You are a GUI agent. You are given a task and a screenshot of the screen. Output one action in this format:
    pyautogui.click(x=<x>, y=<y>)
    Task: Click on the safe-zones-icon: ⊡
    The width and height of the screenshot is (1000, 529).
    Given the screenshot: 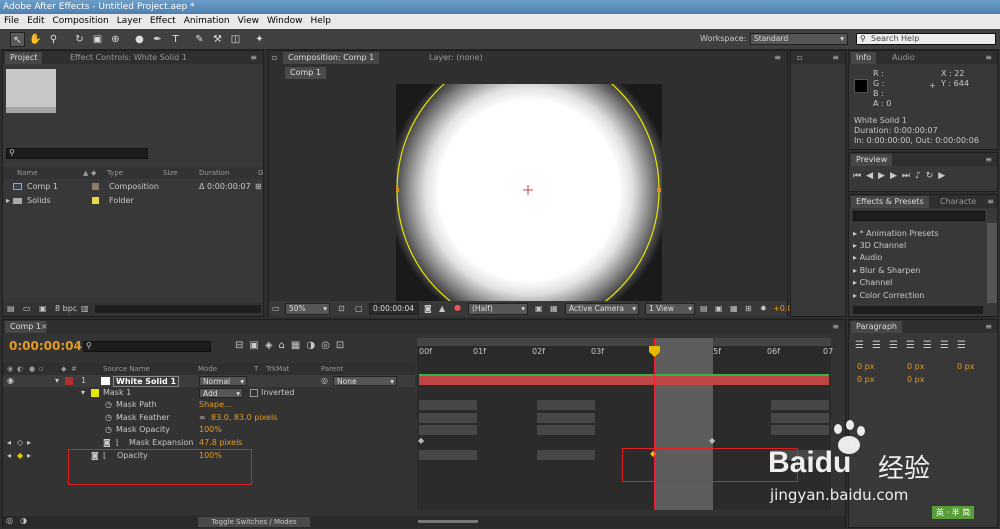 What is the action you would take?
    pyautogui.click(x=341, y=308)
    